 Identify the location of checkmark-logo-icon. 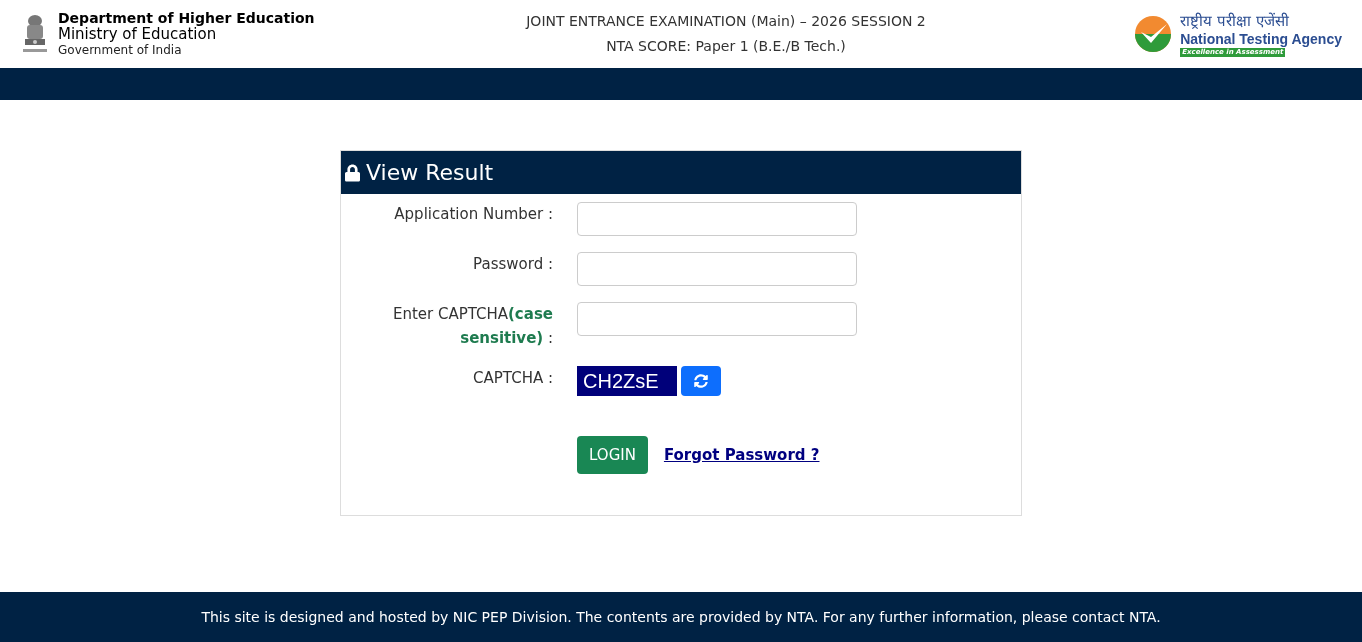
(1153, 34).